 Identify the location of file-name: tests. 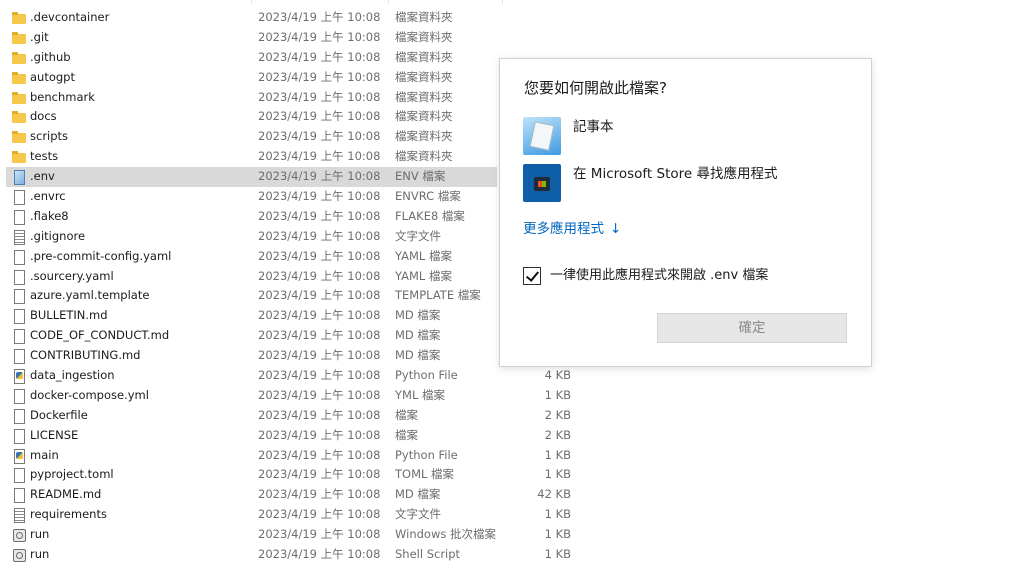
(44, 156).